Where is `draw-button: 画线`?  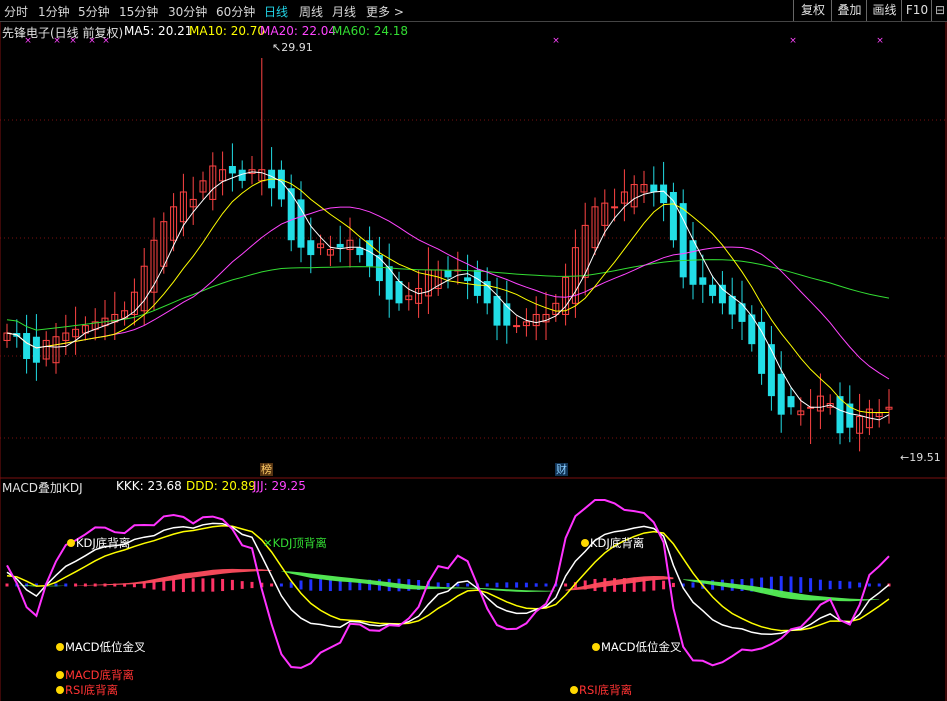
draw-button: 画线 is located at coordinates (884, 10).